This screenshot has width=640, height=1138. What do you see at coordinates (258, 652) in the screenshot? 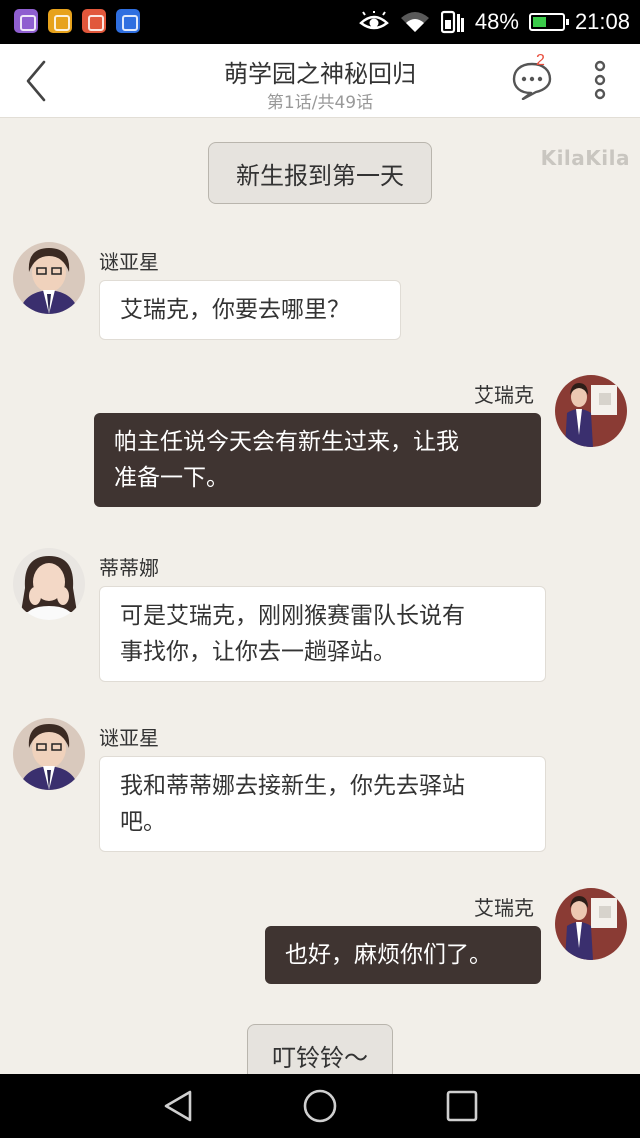
I see `message-line: 事找你，让你去一趟驿站。` at bounding box center [258, 652].